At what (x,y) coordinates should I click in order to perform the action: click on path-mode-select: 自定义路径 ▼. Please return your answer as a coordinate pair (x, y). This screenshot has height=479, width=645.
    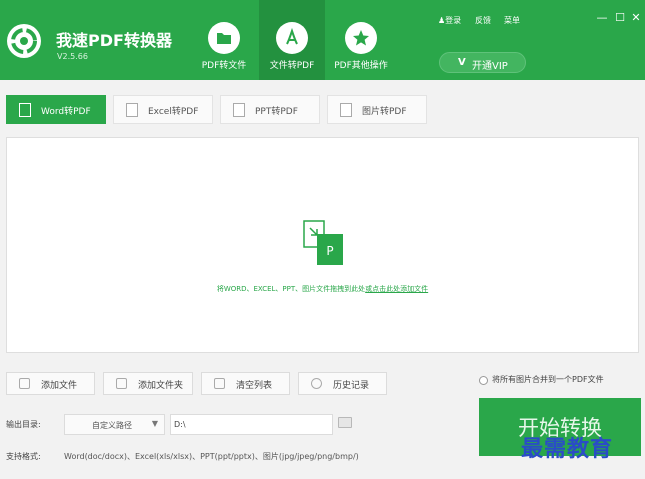
    Looking at the image, I should click on (114, 424).